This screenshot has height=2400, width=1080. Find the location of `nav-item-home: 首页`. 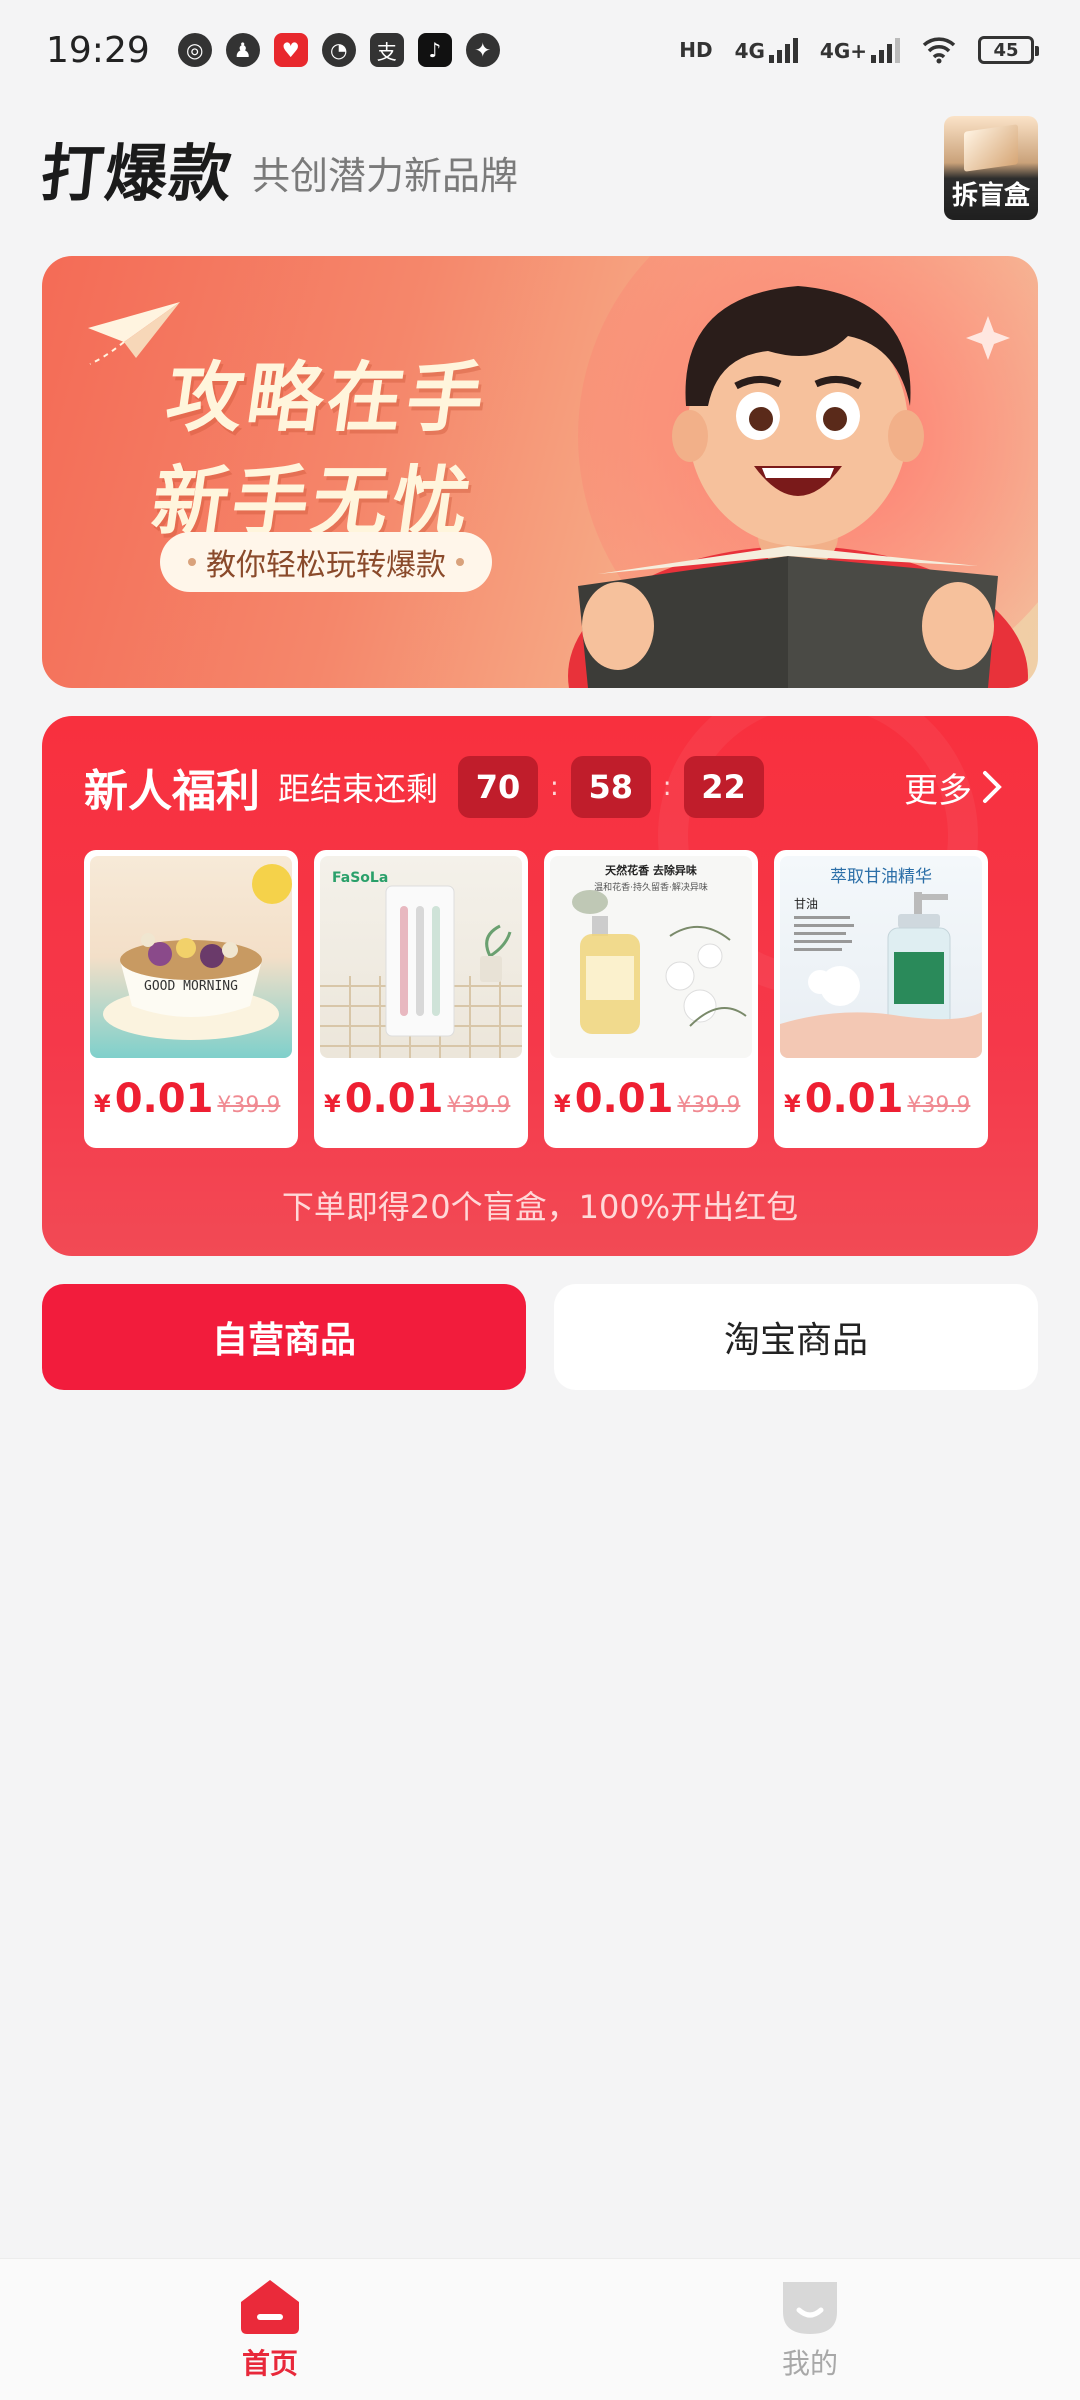

nav-item-home: 首页 is located at coordinates (270, 2329).